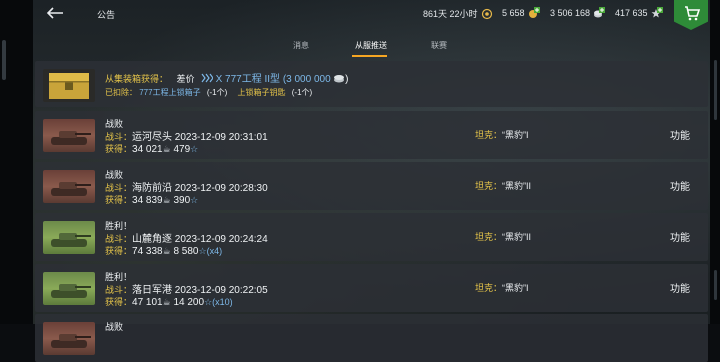 Image resolution: width=720 pixels, height=362 pixels. What do you see at coordinates (55, 13) in the screenshot?
I see `back-arrow-icon` at bounding box center [55, 13].